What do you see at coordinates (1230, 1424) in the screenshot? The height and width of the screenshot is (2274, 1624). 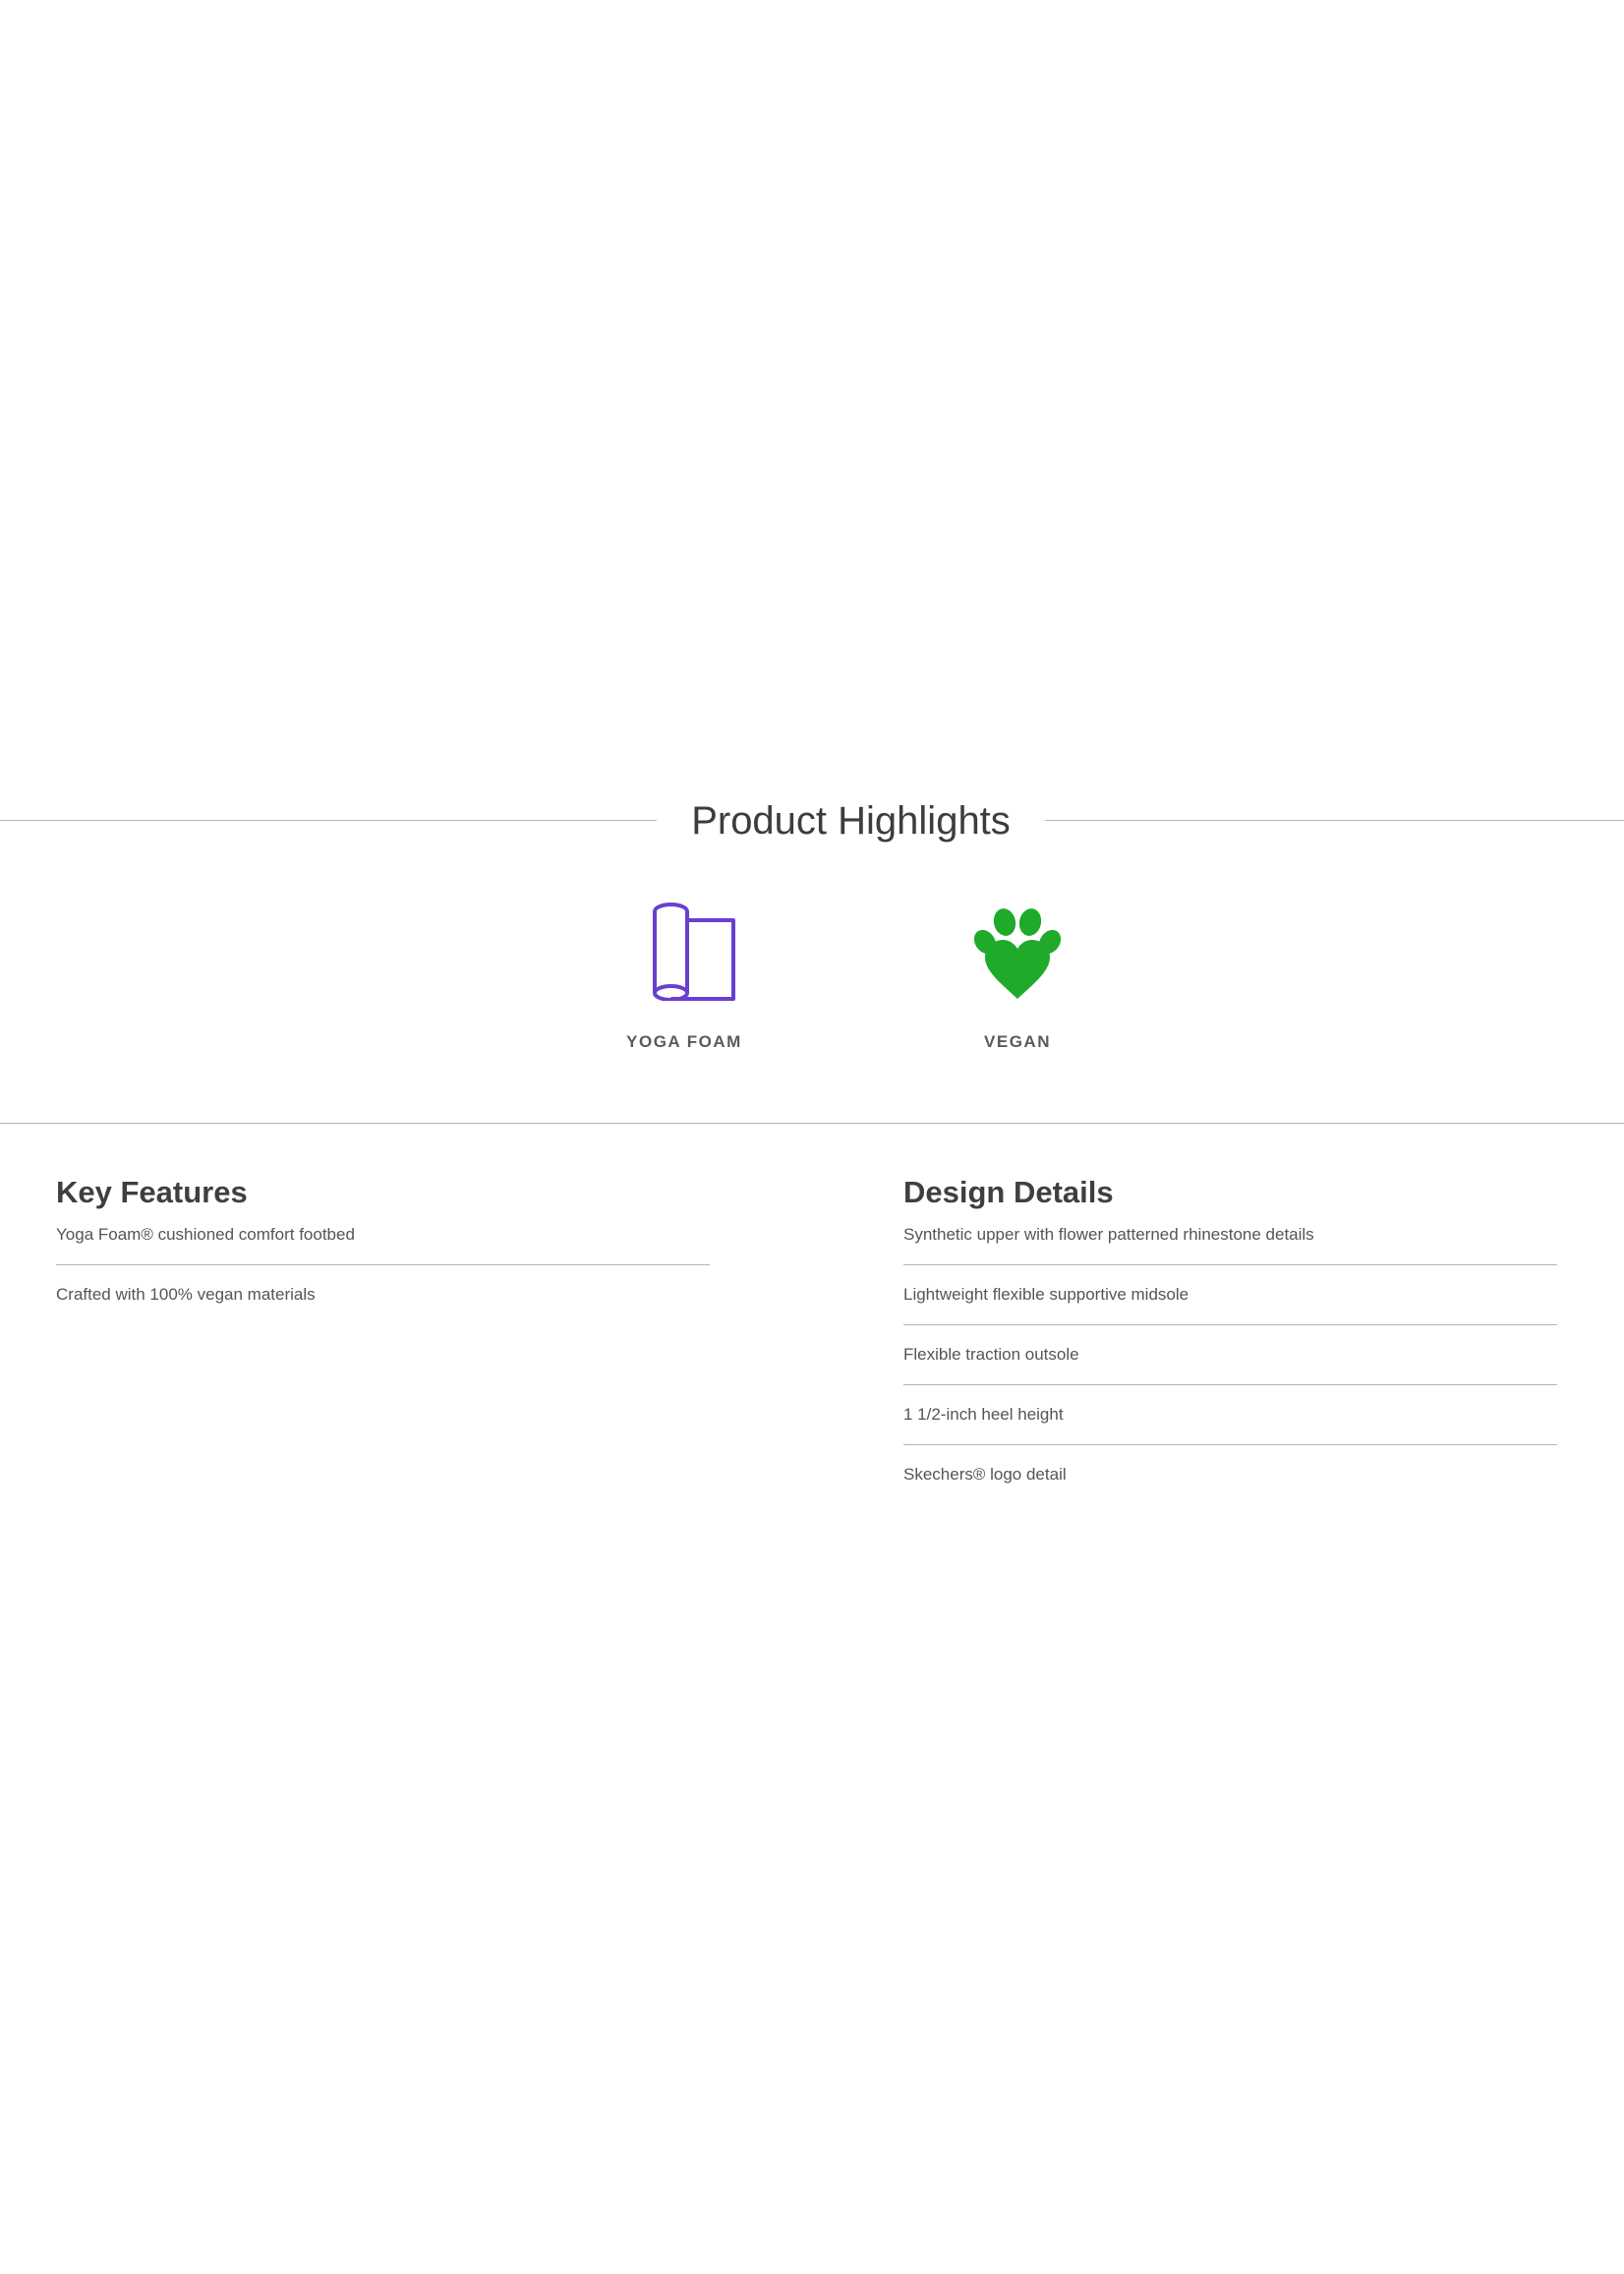 I see `list-item: 1 1/2-inch heel height` at bounding box center [1230, 1424].